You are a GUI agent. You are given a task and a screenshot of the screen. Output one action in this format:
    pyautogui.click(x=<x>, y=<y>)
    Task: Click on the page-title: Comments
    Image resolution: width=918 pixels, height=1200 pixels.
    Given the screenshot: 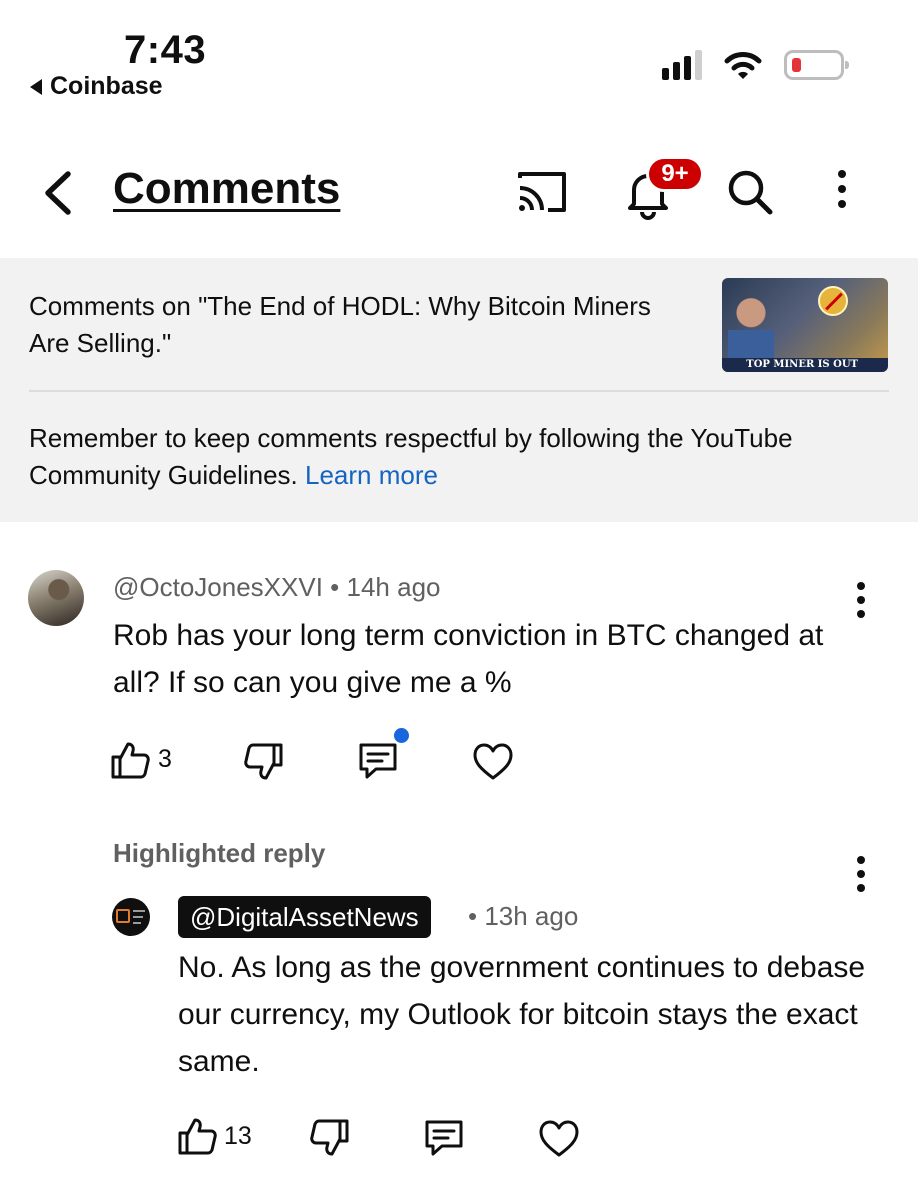 What is the action you would take?
    pyautogui.click(x=227, y=188)
    